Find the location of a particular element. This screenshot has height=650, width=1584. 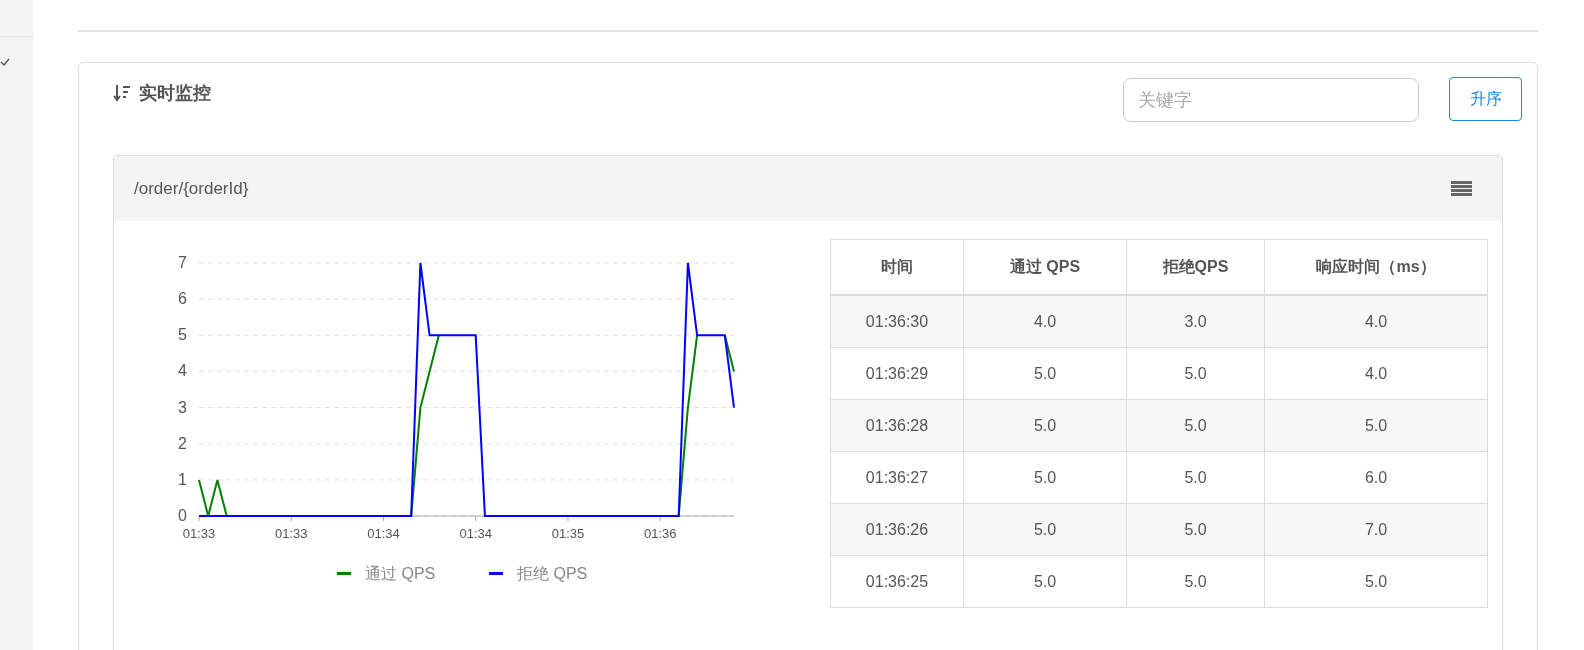

table-cell: 01:36:29 is located at coordinates (897, 373).